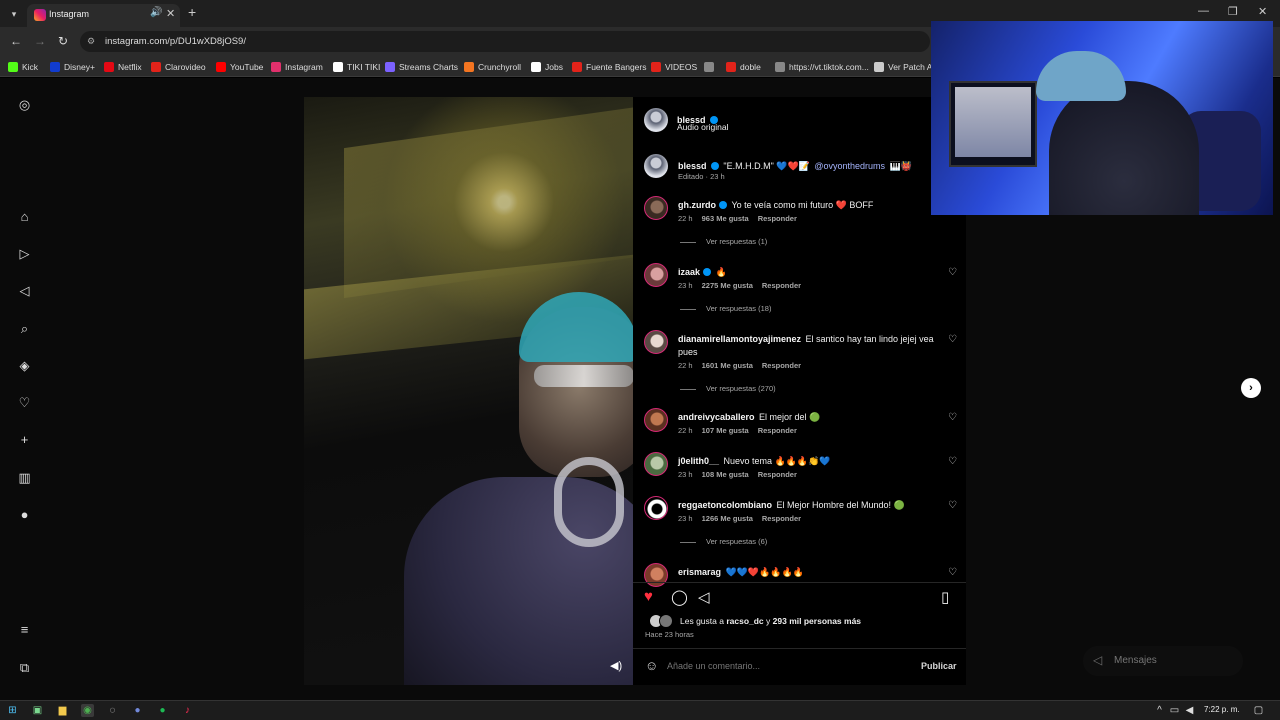  I want to click on forward-icon: →, so click(40, 41).